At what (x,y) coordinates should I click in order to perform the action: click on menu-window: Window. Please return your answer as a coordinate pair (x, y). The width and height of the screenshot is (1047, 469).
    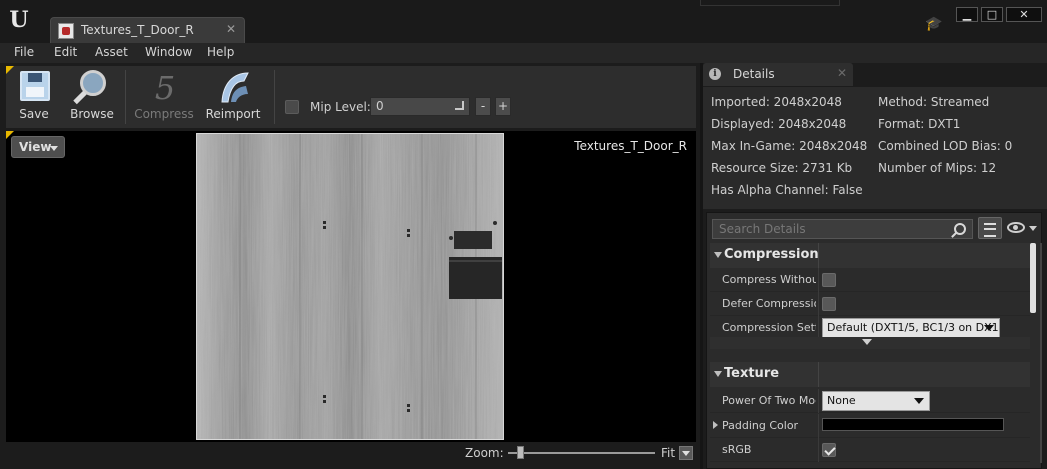
    Looking at the image, I should click on (168, 52).